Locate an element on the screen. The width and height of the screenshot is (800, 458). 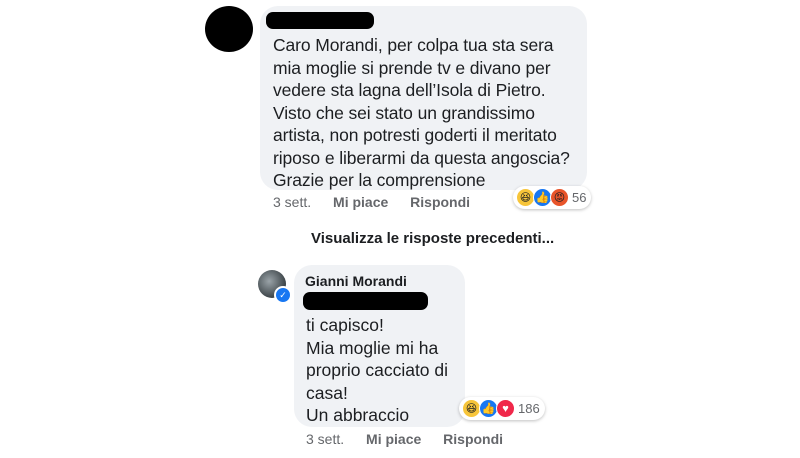
love-icon: ♥ is located at coordinates (505, 408).